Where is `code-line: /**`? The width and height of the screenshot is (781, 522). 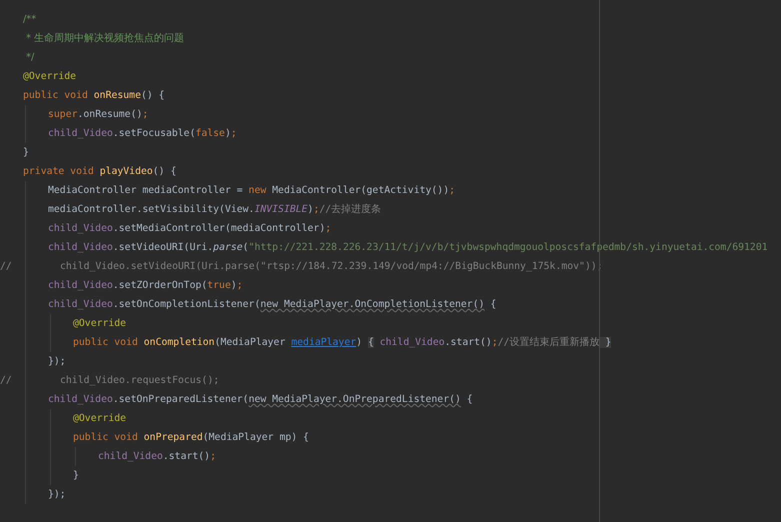
code-line: /** is located at coordinates (29, 20).